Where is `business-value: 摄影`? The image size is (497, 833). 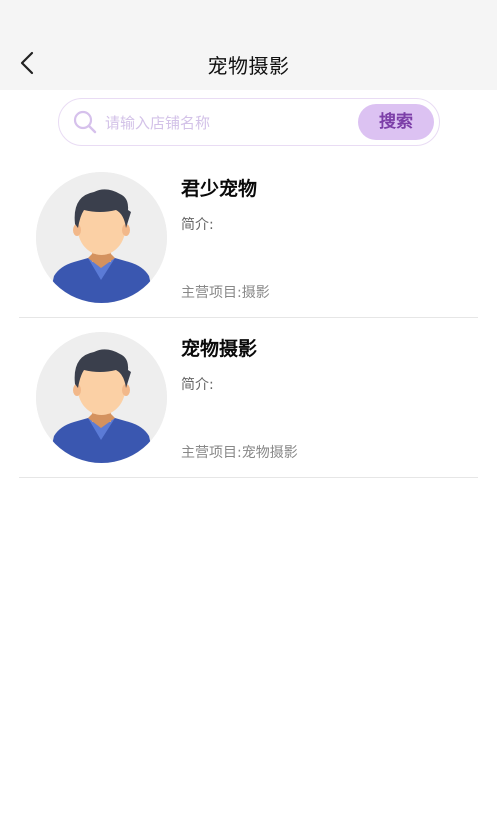 business-value: 摄影 is located at coordinates (255, 293).